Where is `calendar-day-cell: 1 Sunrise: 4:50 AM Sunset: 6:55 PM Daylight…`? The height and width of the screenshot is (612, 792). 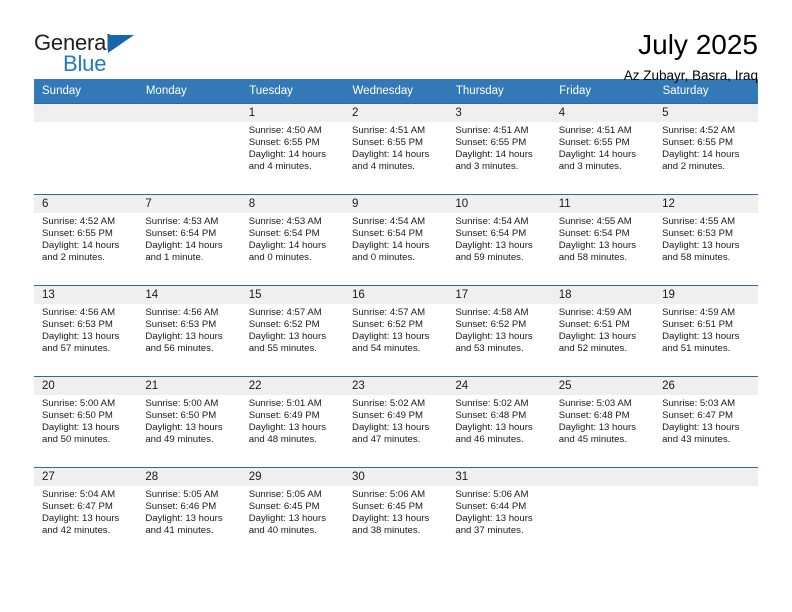
calendar-day-cell: 1 Sunrise: 4:50 AM Sunset: 6:55 PM Daylight… is located at coordinates (292, 149).